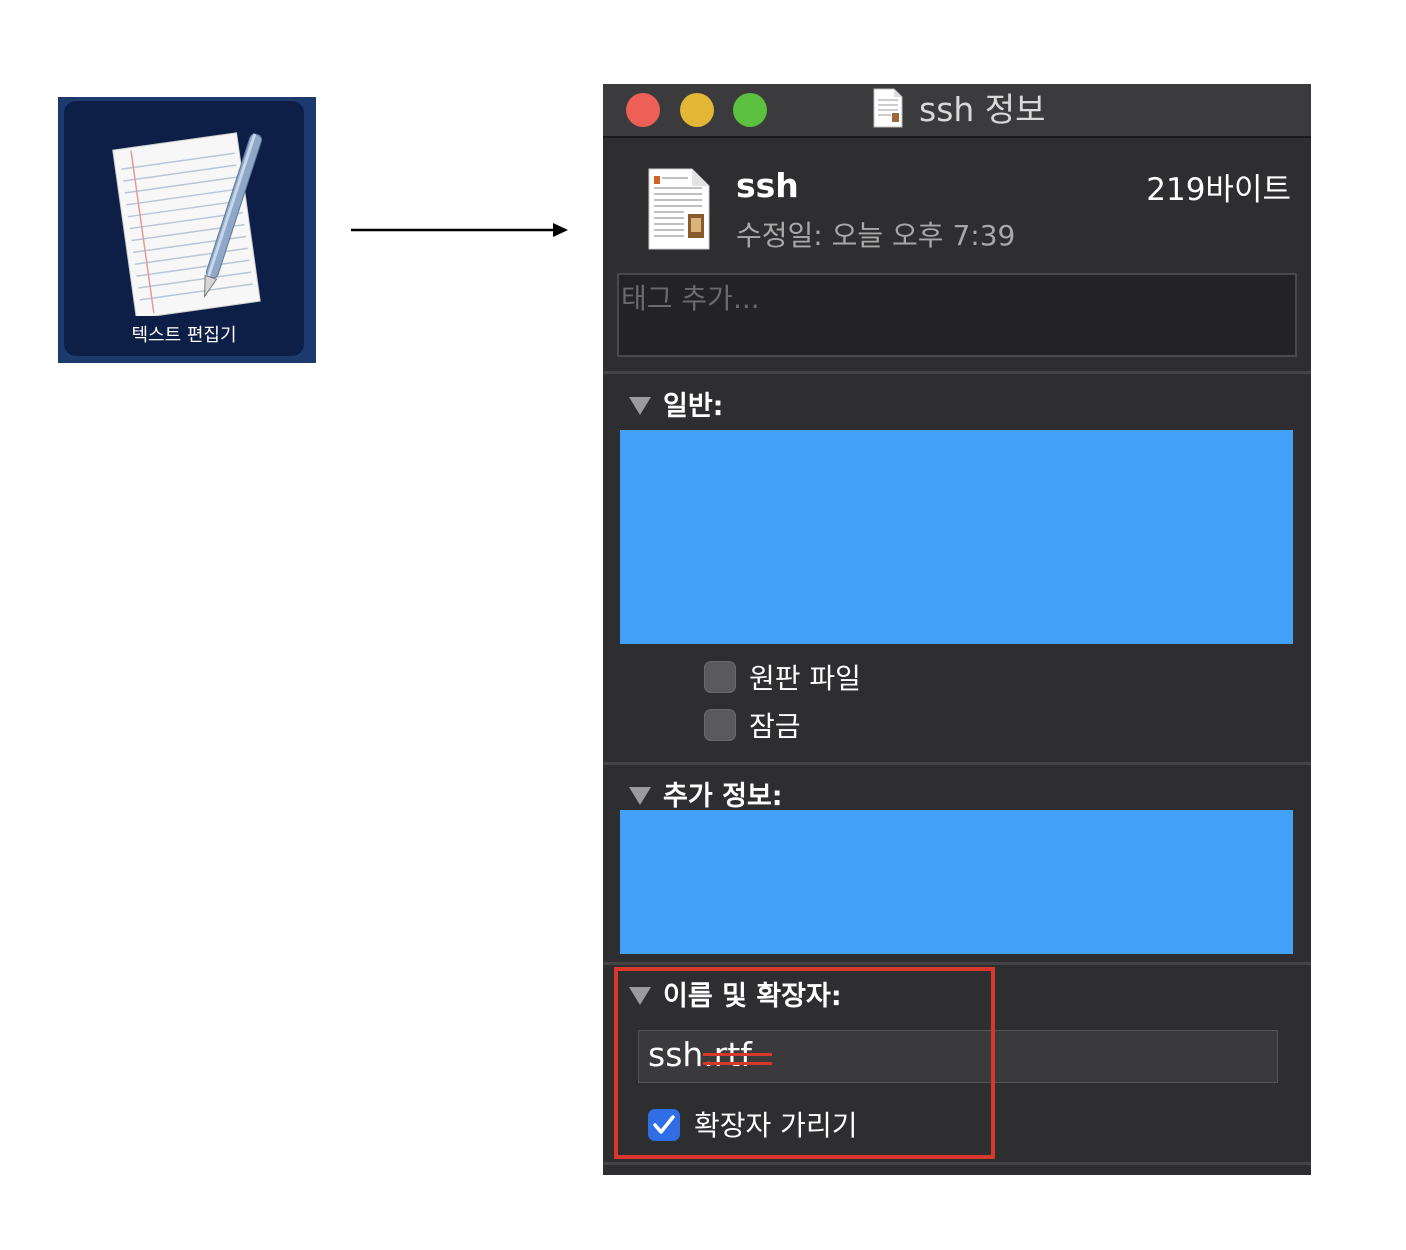 This screenshot has height=1250, width=1406. Describe the element at coordinates (723, 796) in the screenshot. I see `section-more-info-title: 추가 정보:` at that location.